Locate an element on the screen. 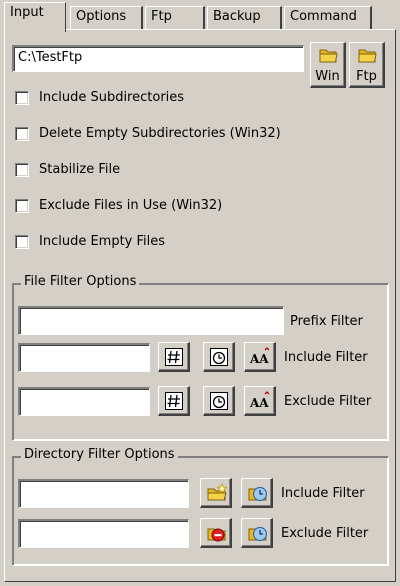 The width and height of the screenshot is (400, 586). prefix-filter-input is located at coordinates (151, 320).